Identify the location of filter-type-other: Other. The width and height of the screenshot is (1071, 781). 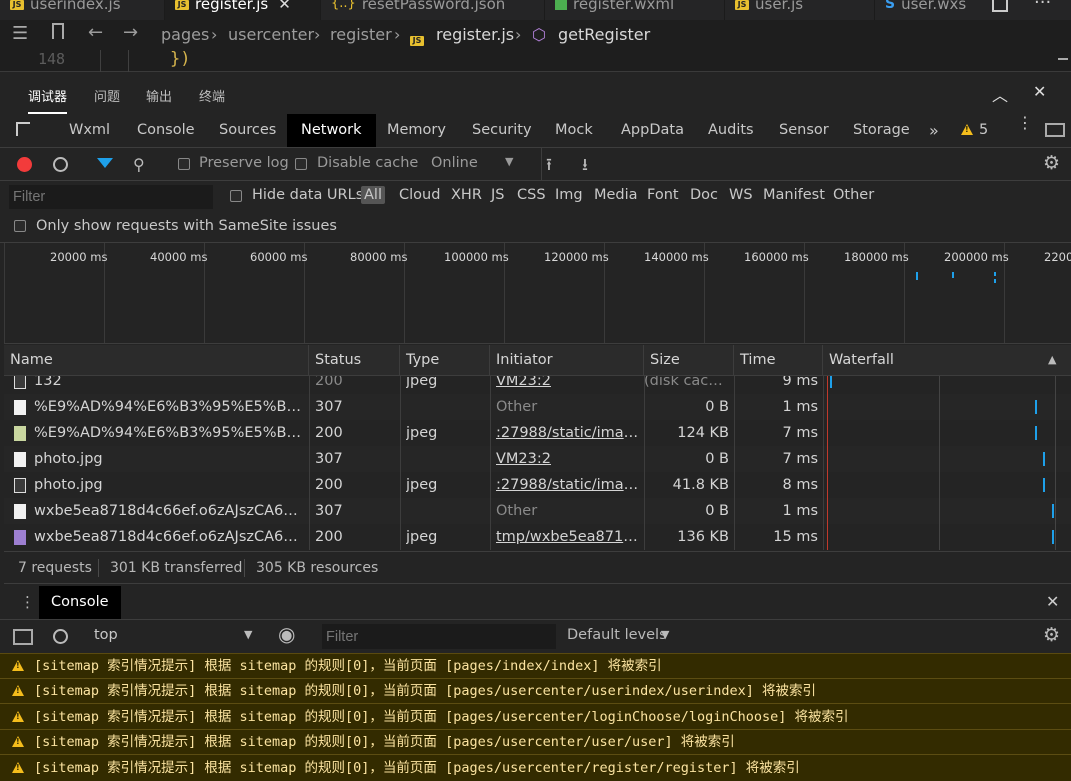
(853, 195).